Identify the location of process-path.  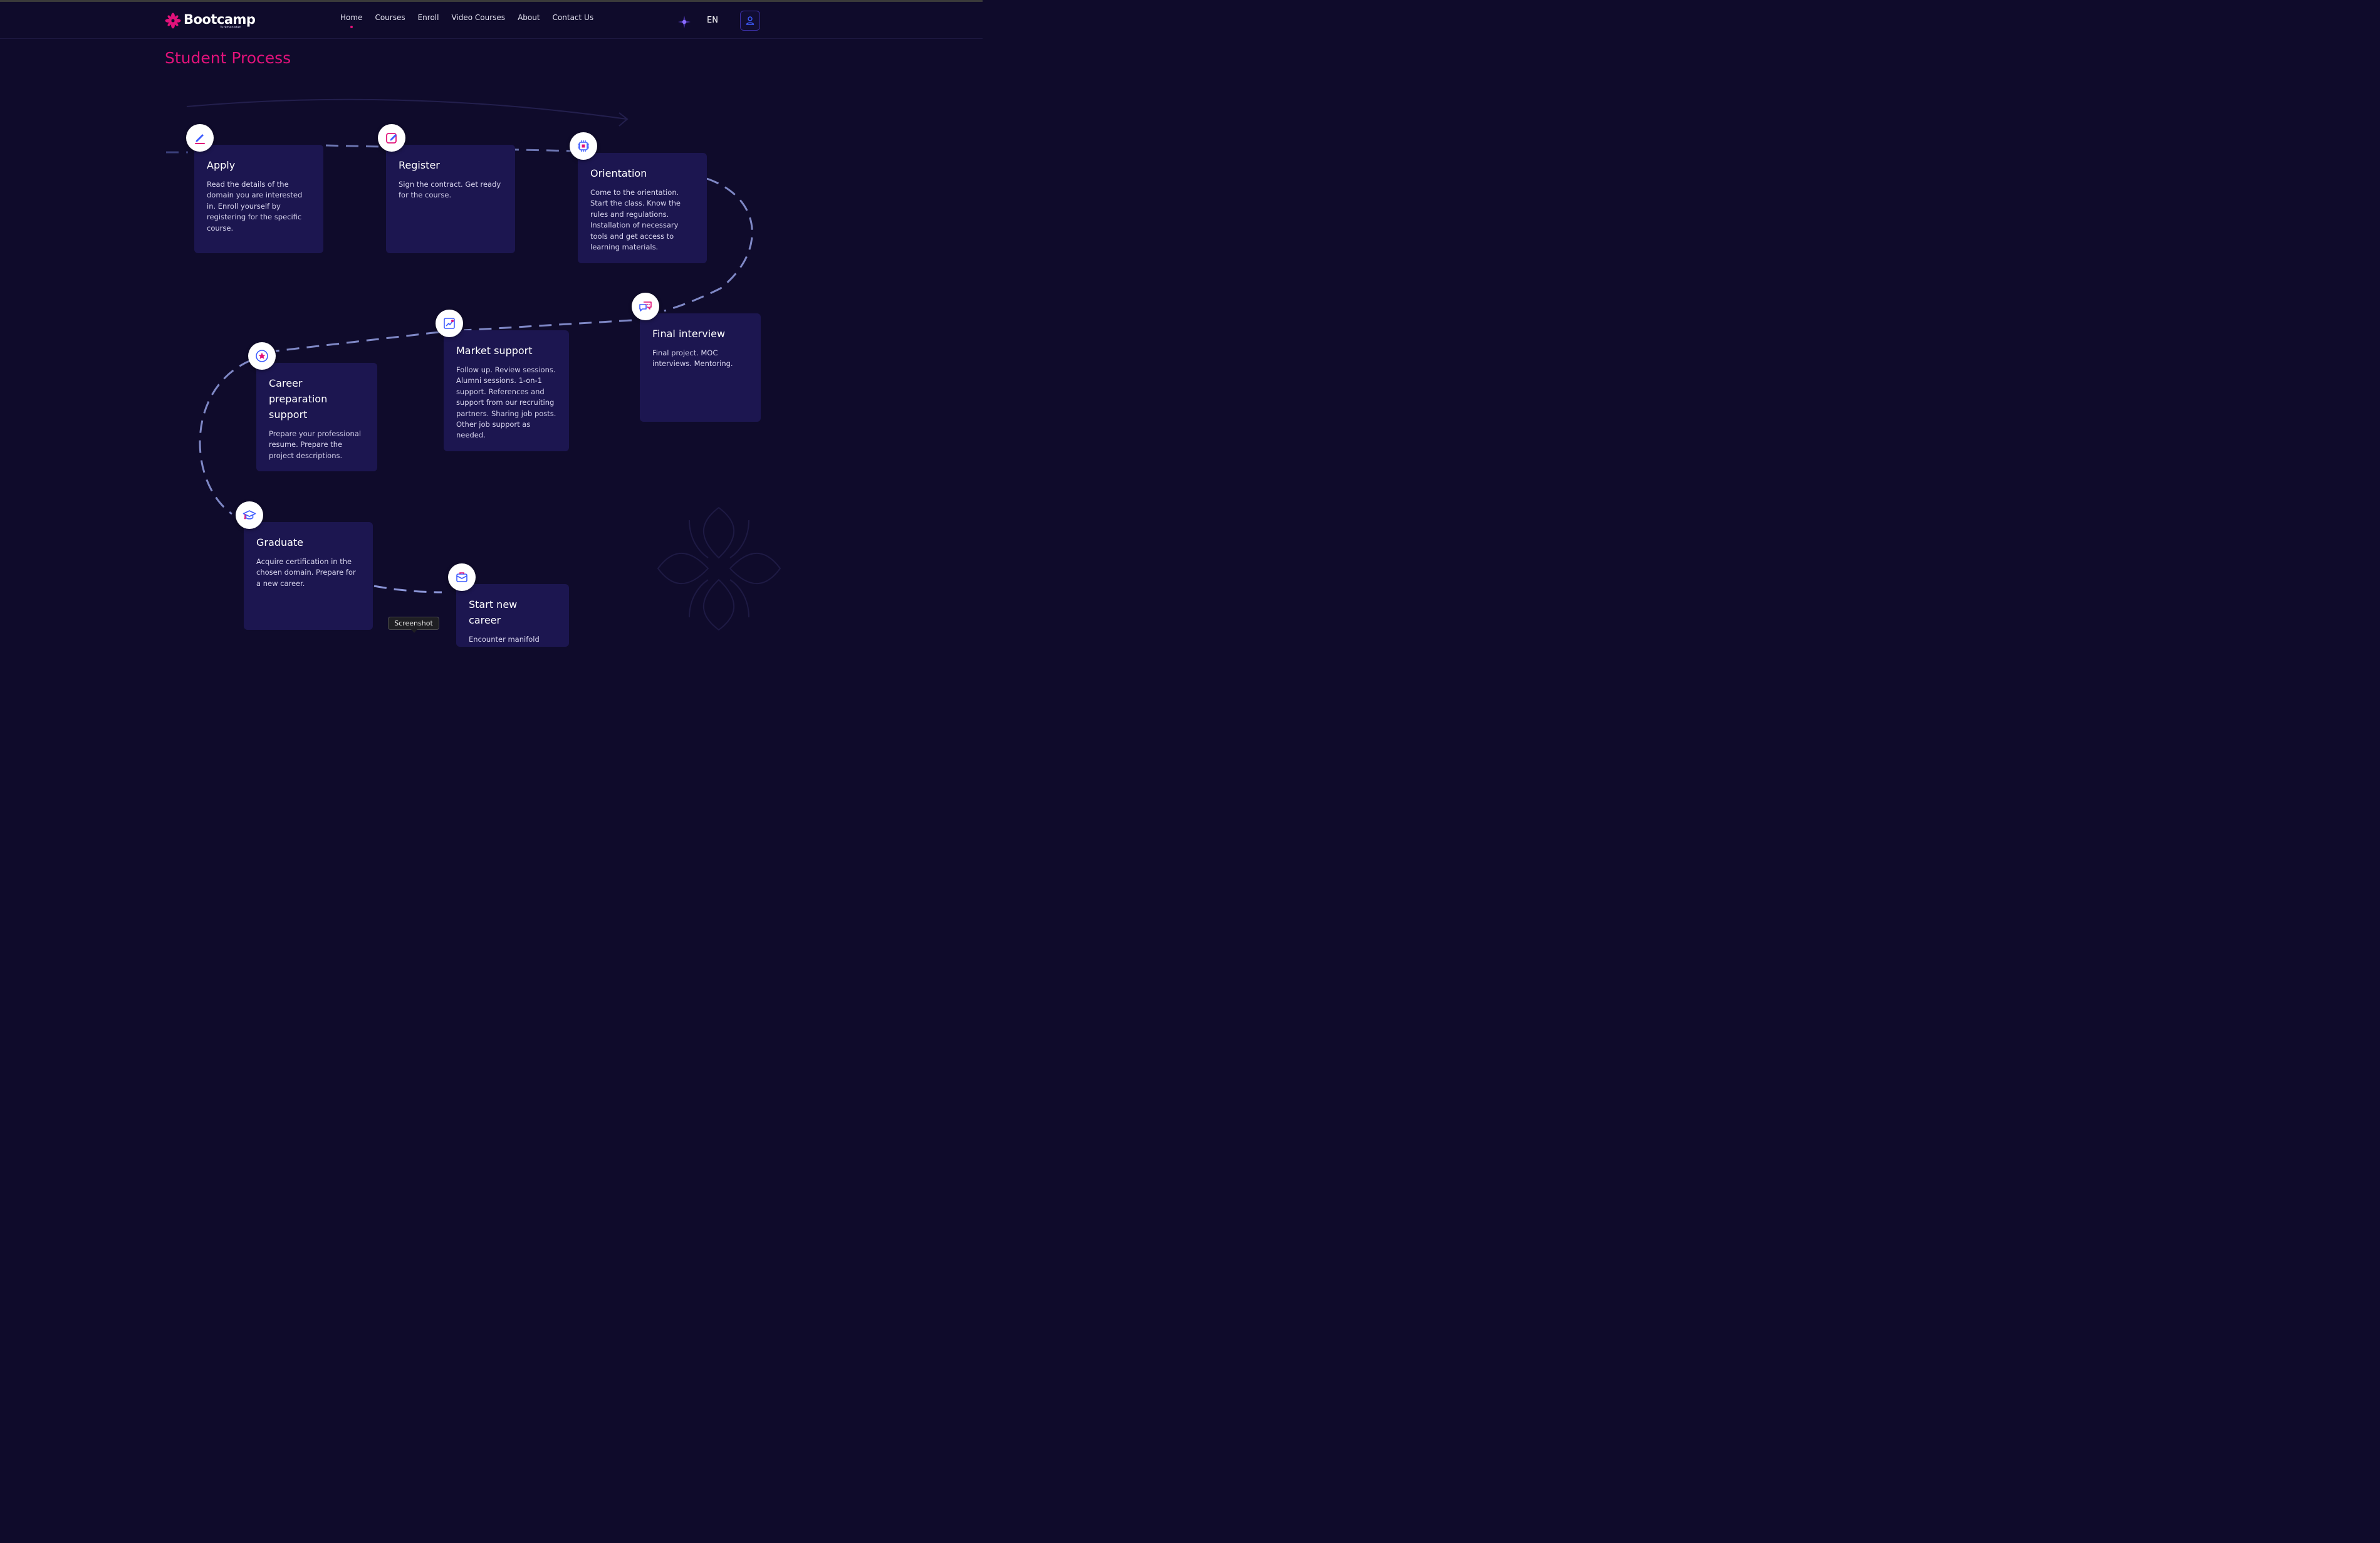
(460, 346).